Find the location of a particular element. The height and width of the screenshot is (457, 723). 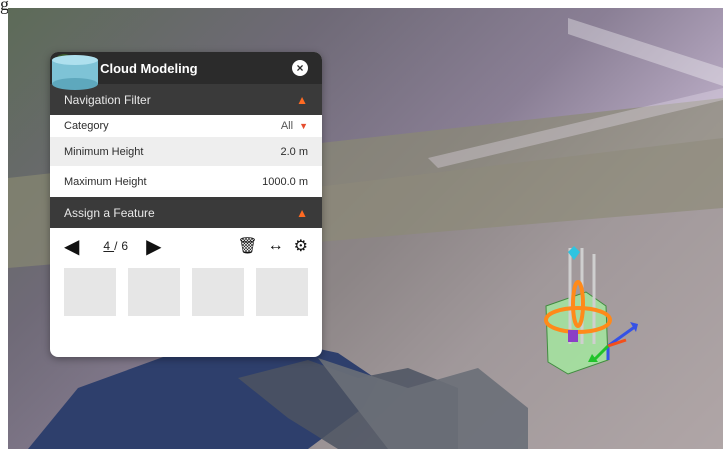

total-pages: 6 is located at coordinates (127, 246).